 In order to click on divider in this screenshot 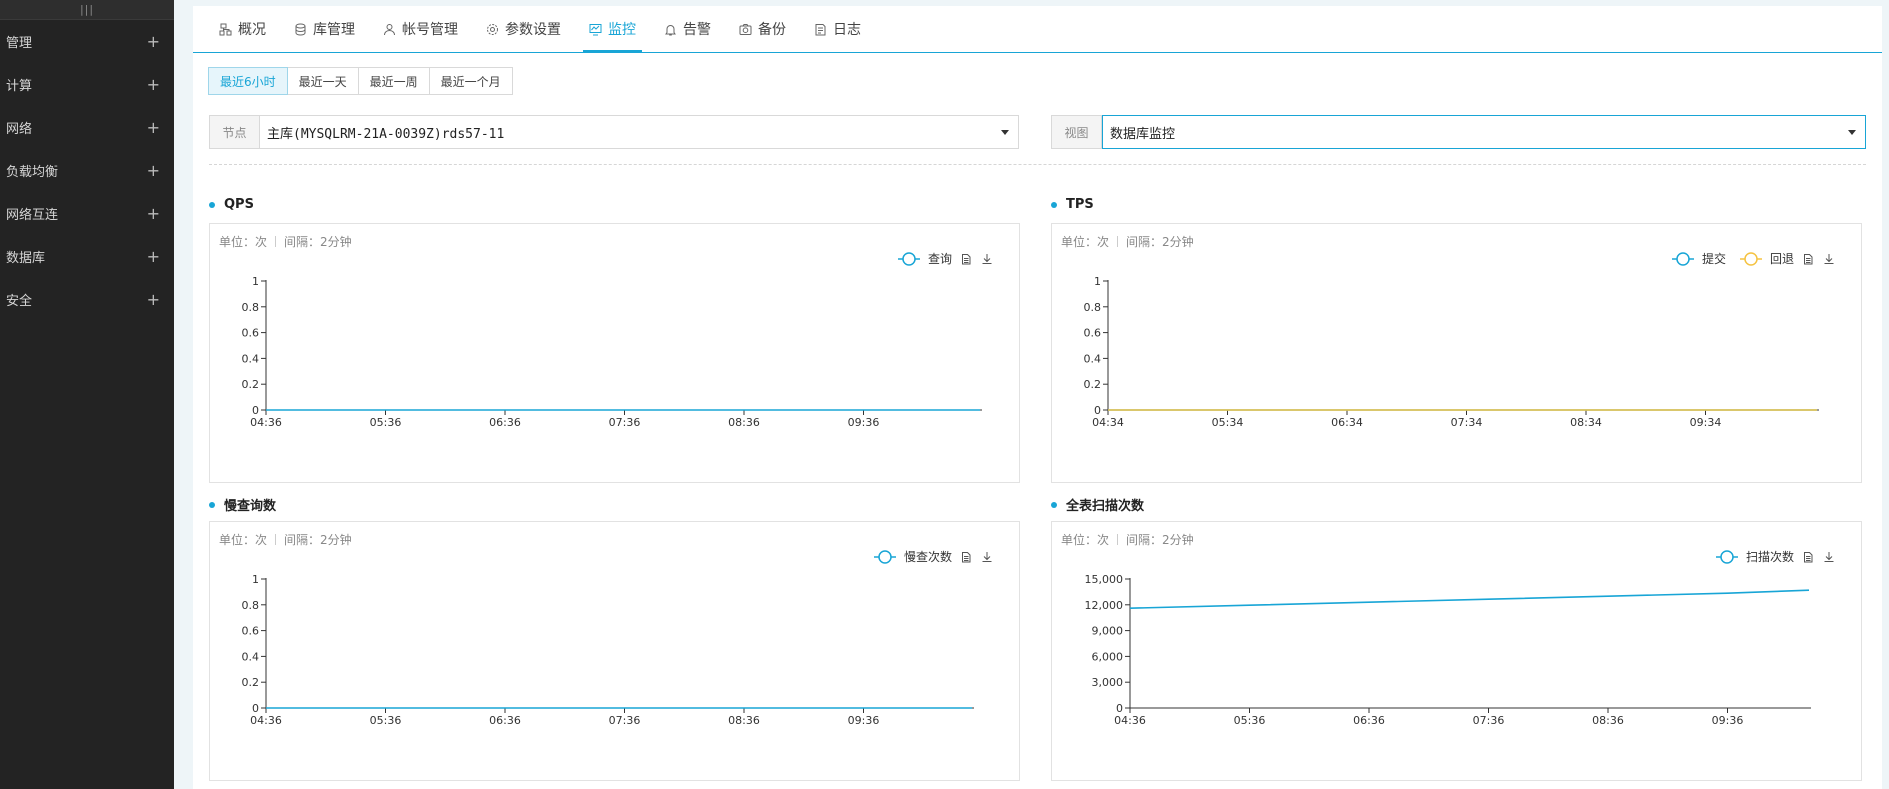, I will do `click(1037, 164)`.